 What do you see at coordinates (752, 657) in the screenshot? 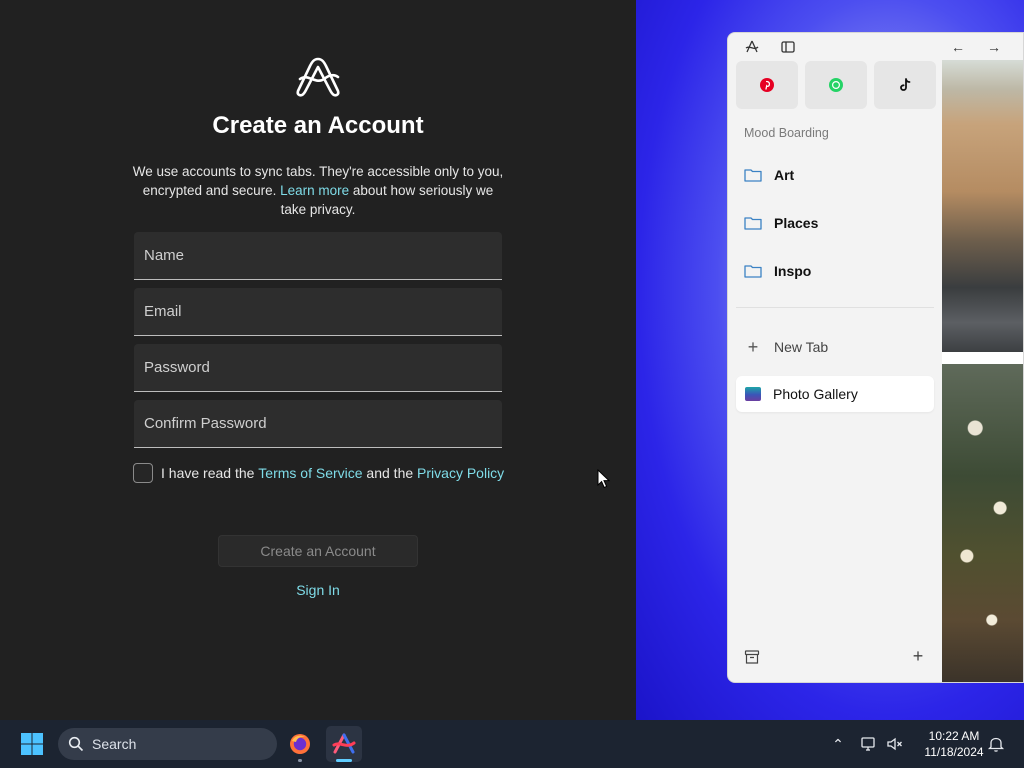
I see `archive-icon` at bounding box center [752, 657].